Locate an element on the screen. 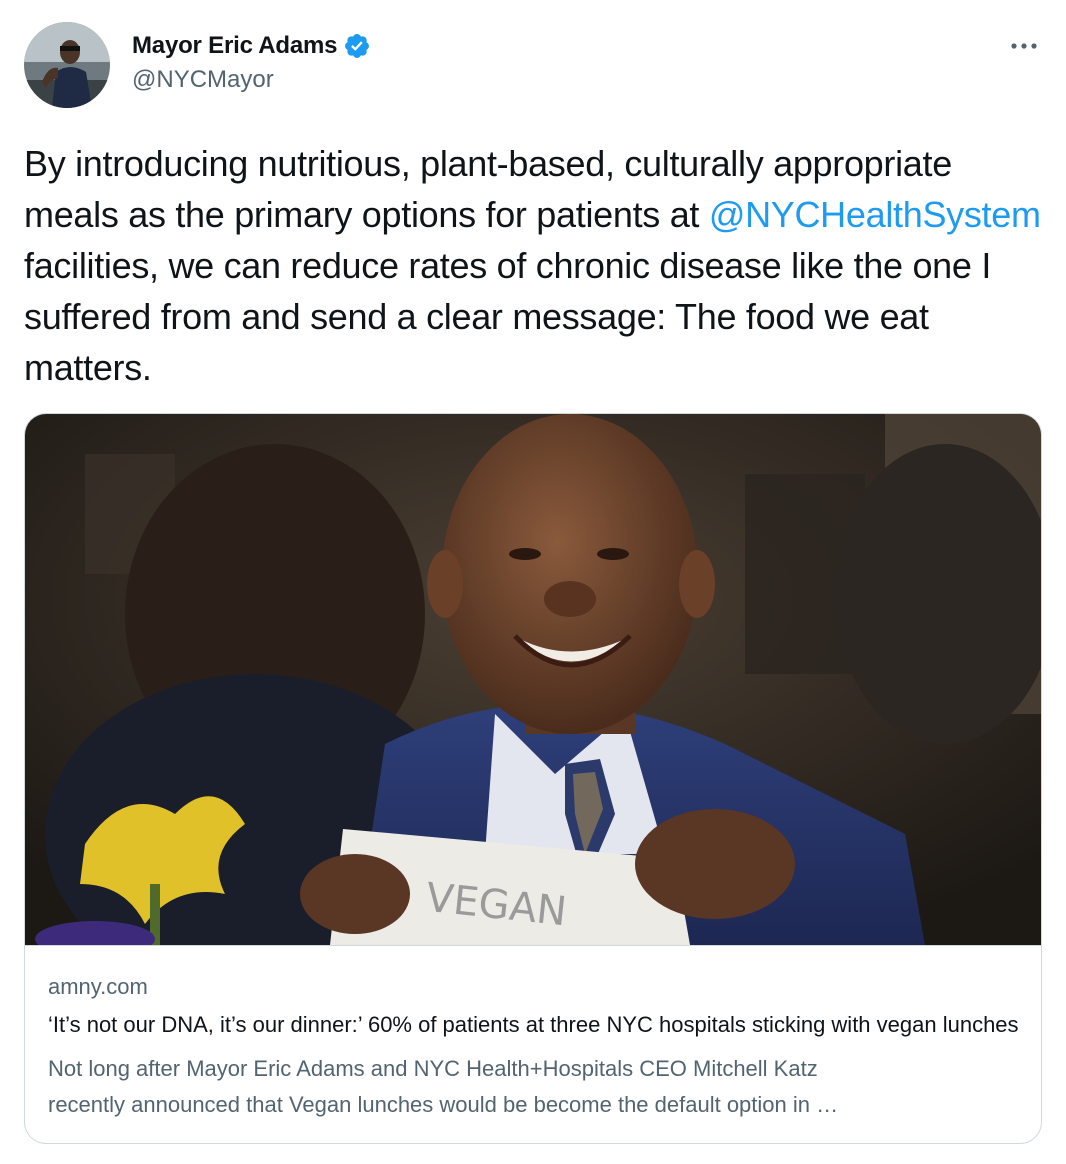 The height and width of the screenshot is (1164, 1066). link-card-domain: amny.com is located at coordinates (98, 986).